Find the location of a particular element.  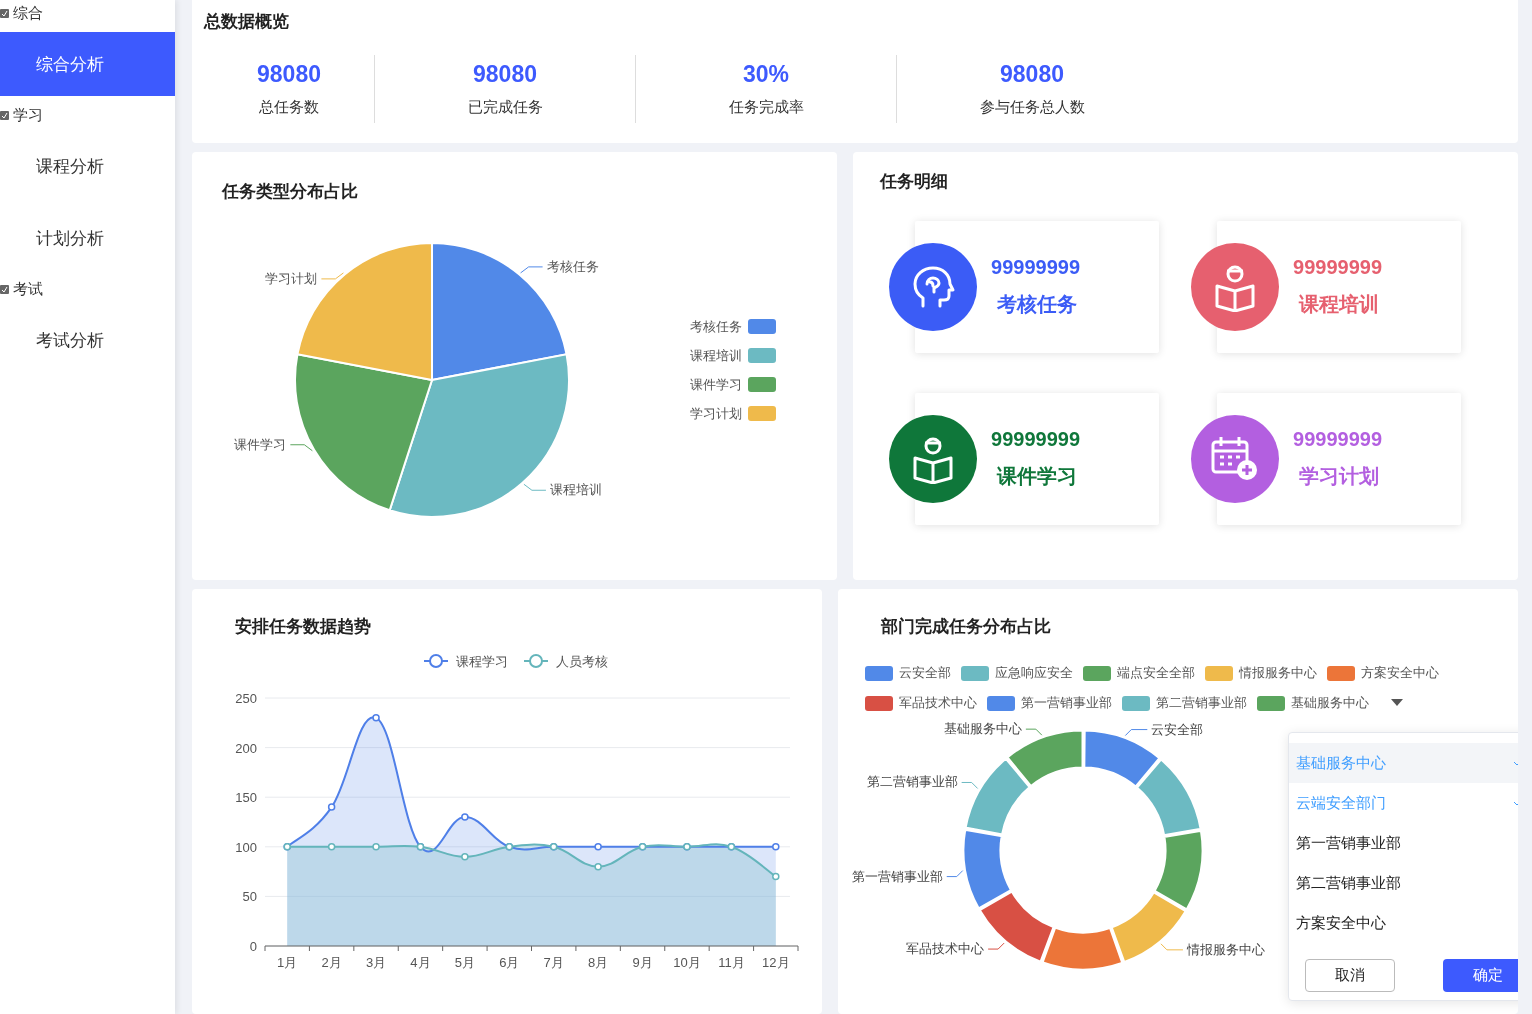

legend-label: 第二营销事业部 is located at coordinates (1201, 703).